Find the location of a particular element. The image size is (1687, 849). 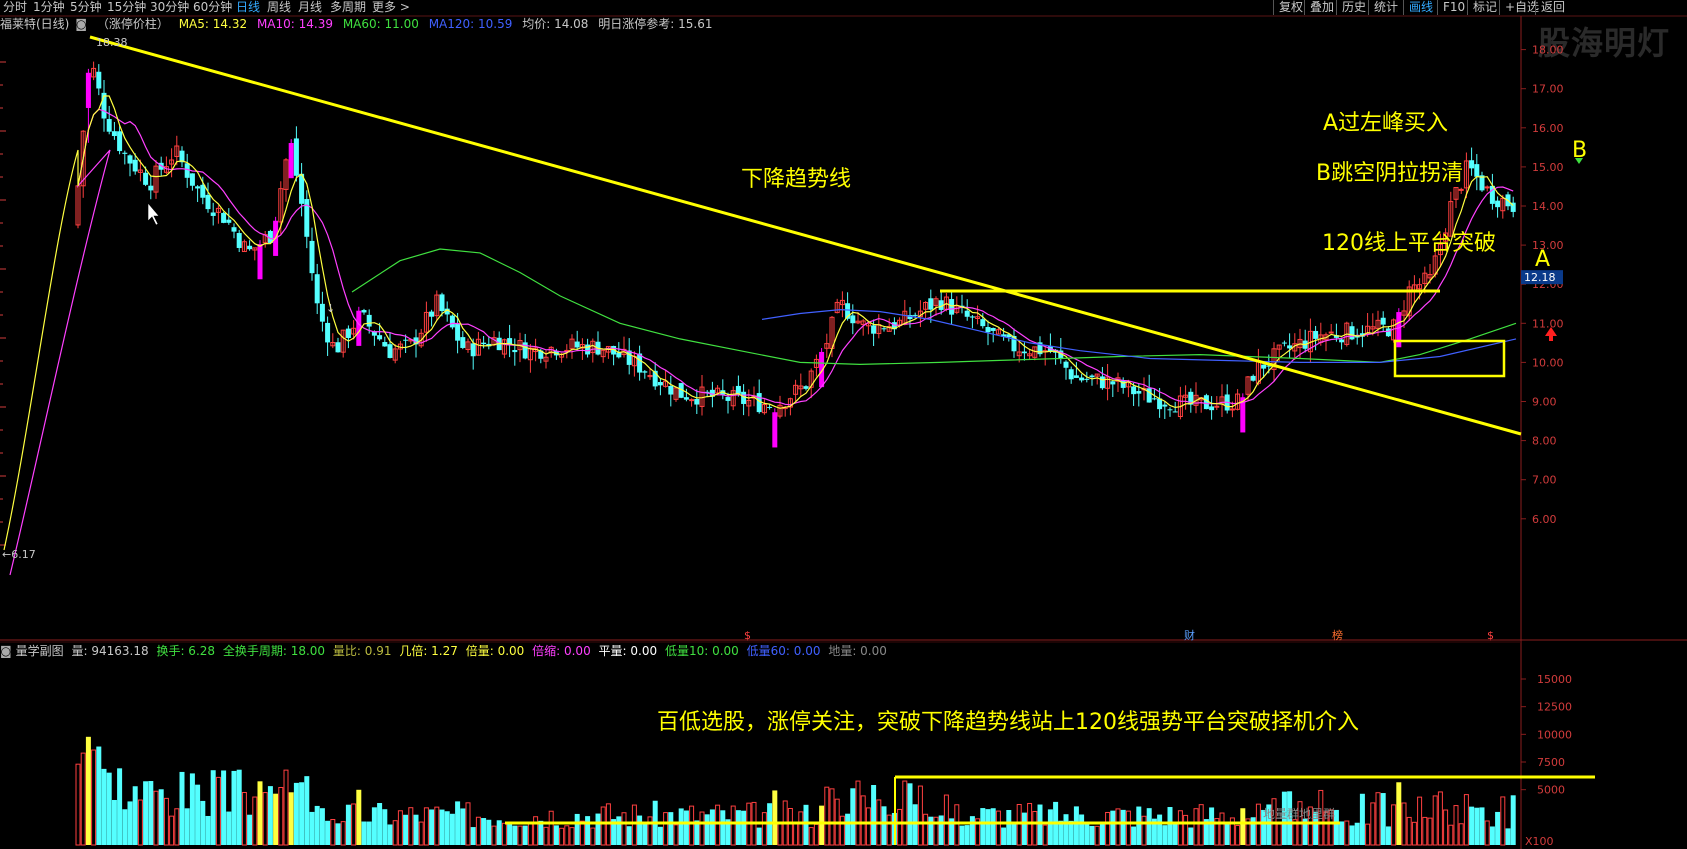

event-mark: $ is located at coordinates (747, 635).